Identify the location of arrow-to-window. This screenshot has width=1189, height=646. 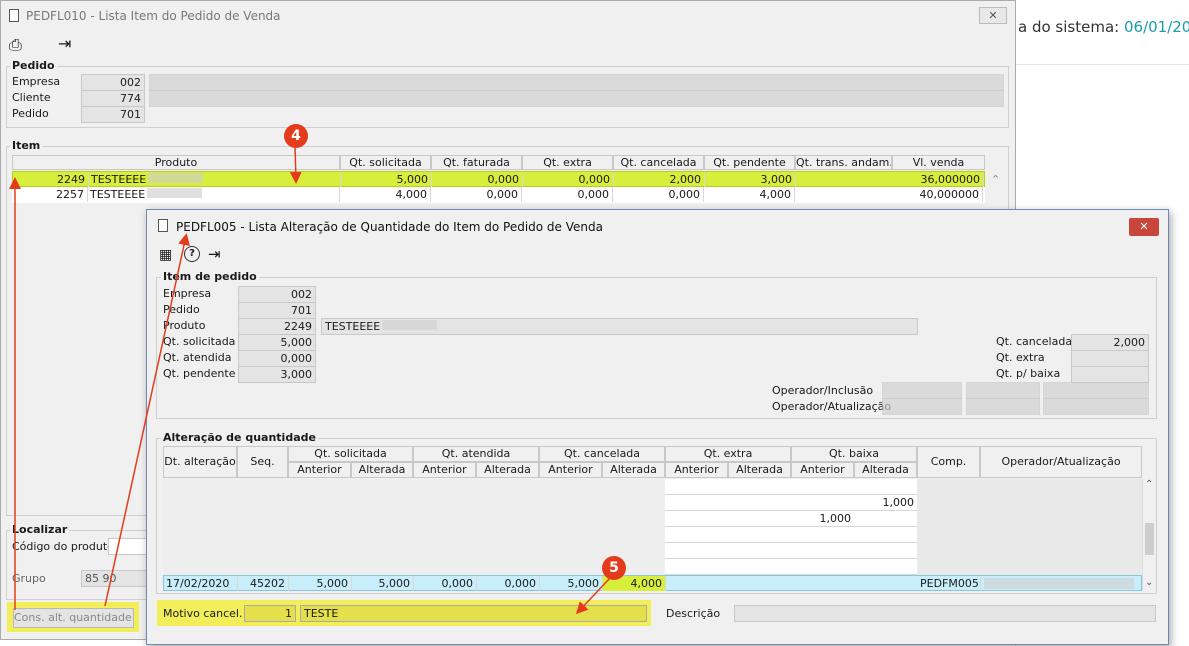
(147, 420).